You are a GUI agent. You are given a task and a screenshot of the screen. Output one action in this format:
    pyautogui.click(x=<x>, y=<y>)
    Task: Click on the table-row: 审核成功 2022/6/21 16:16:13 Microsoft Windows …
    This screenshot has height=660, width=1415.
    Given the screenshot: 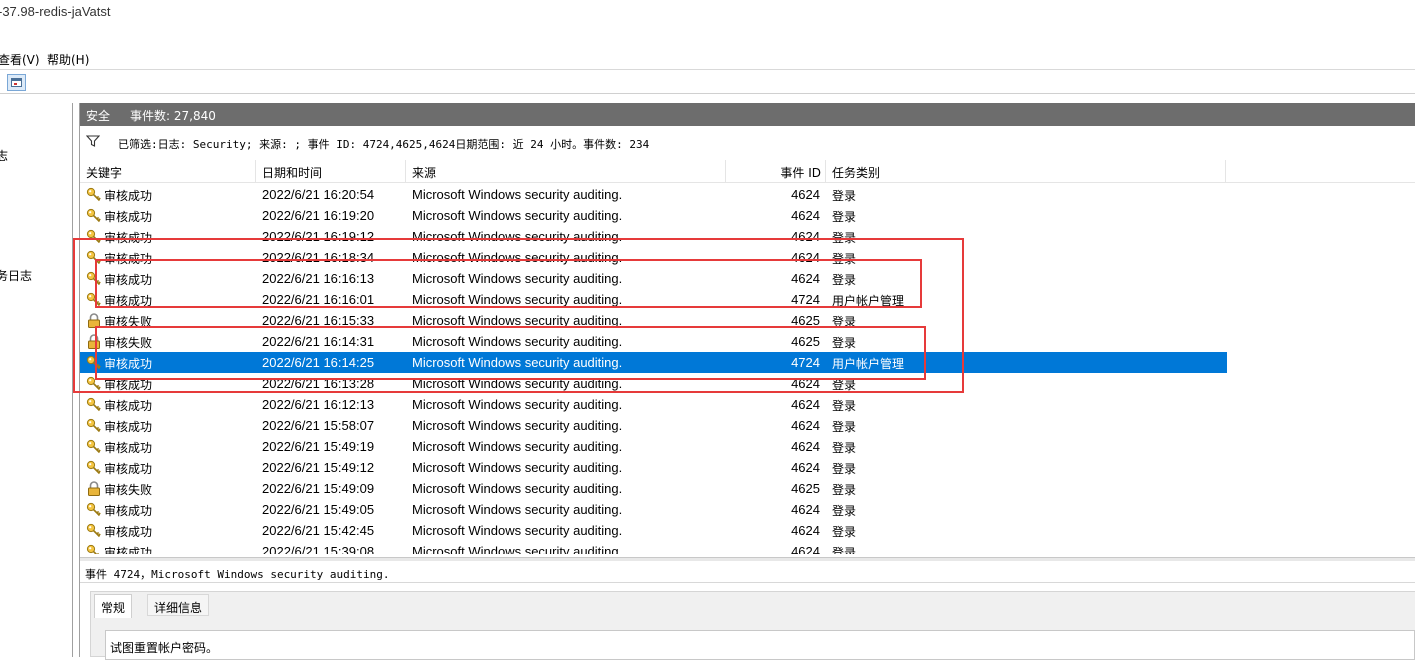 What is the action you would take?
    pyautogui.click(x=653, y=278)
    